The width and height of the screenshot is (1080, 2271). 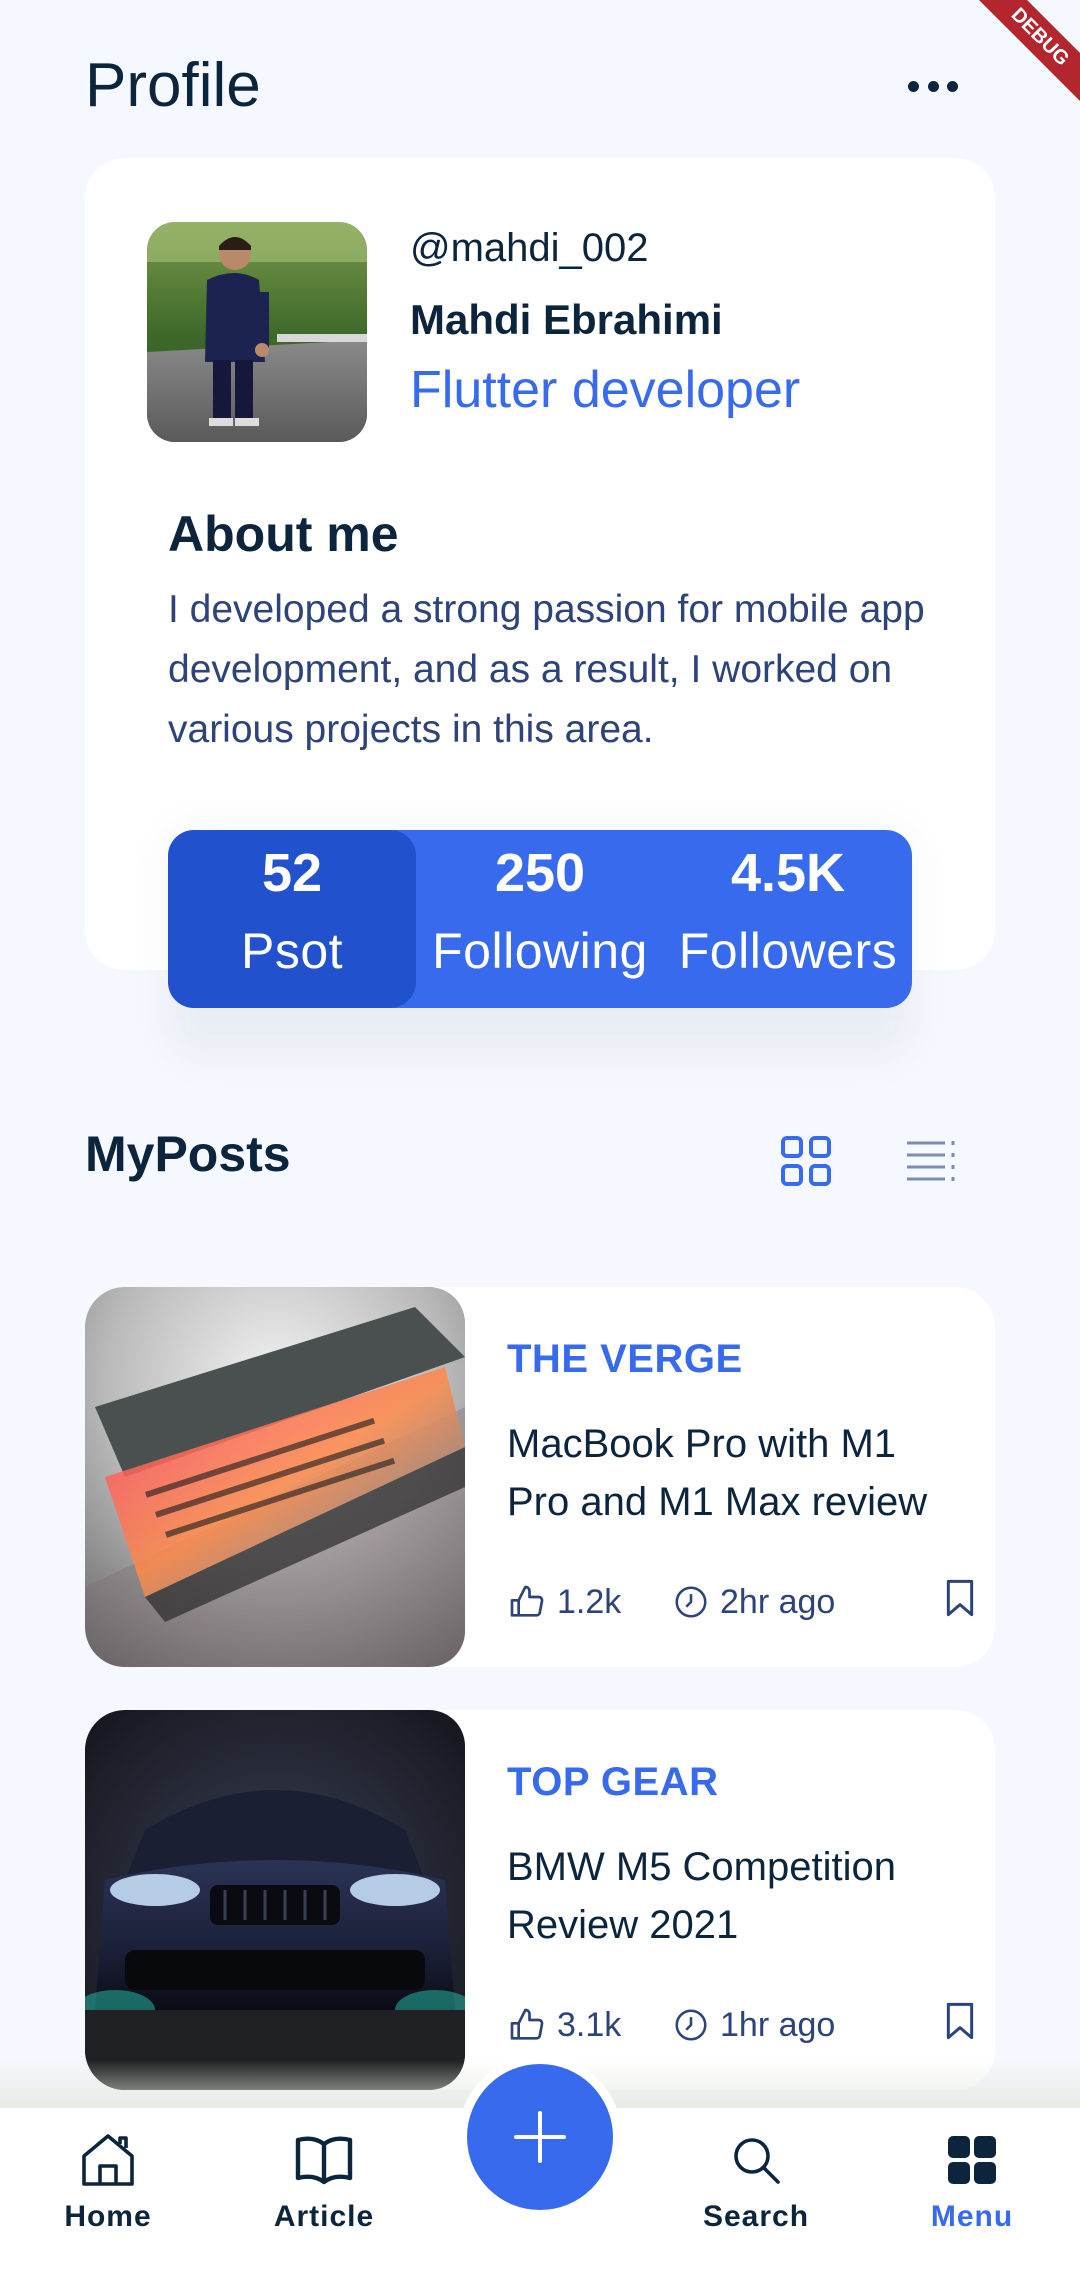 I want to click on book-icon, so click(x=324, y=2160).